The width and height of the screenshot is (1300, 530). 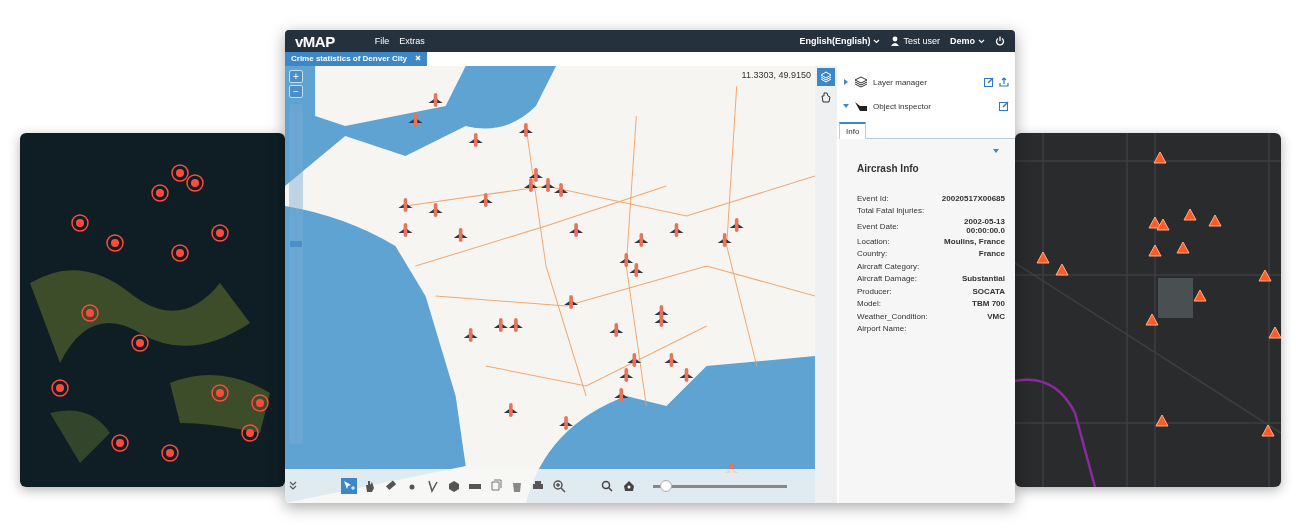 What do you see at coordinates (418, 58) in the screenshot?
I see `close-icon` at bounding box center [418, 58].